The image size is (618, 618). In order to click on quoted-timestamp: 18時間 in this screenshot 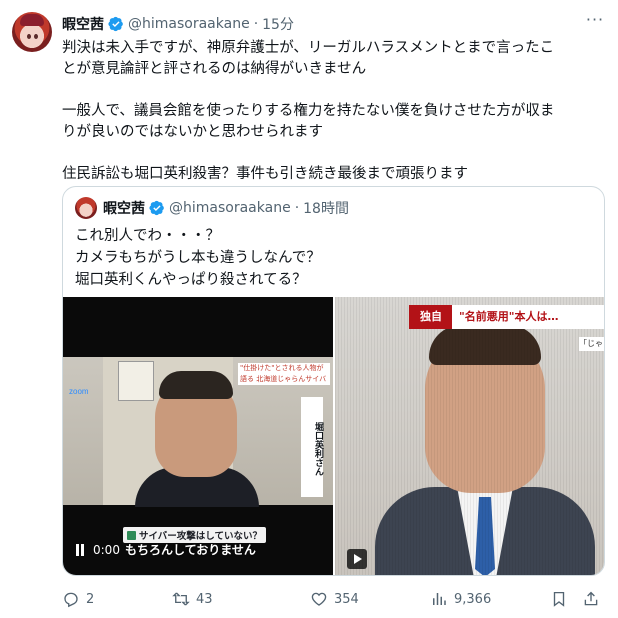, I will do `click(326, 208)`.